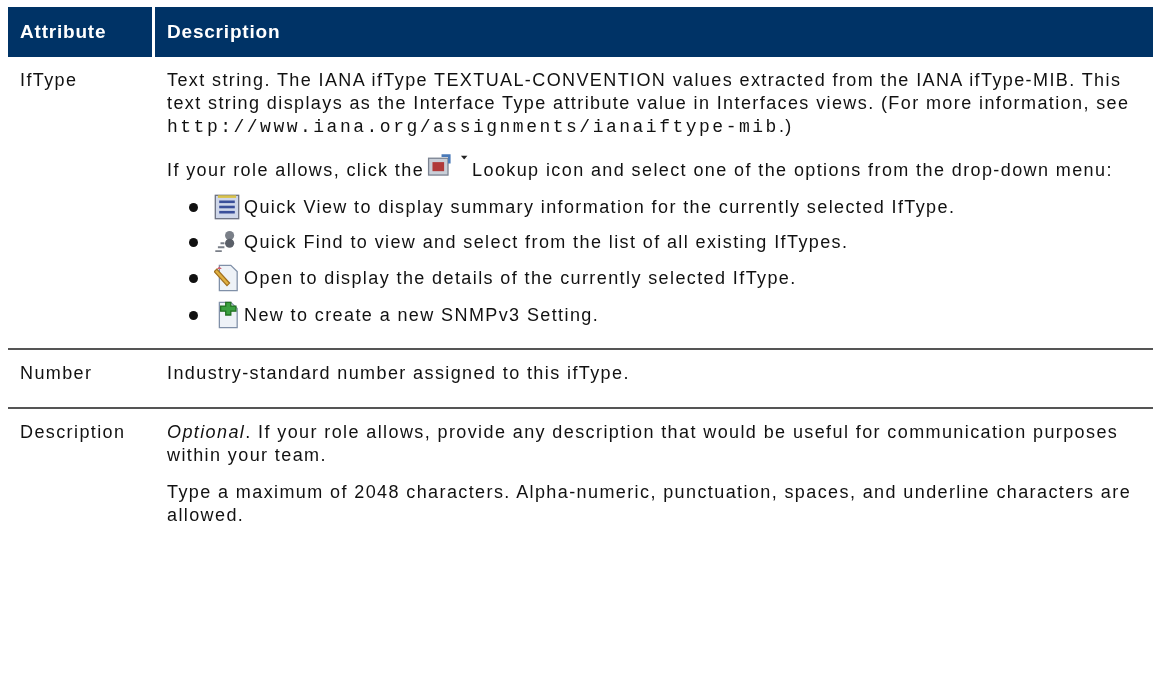 The width and height of the screenshot is (1153, 694). What do you see at coordinates (520, 278) in the screenshot?
I see `list-item-text: Open to display the details of the currently selected IfType.` at bounding box center [520, 278].